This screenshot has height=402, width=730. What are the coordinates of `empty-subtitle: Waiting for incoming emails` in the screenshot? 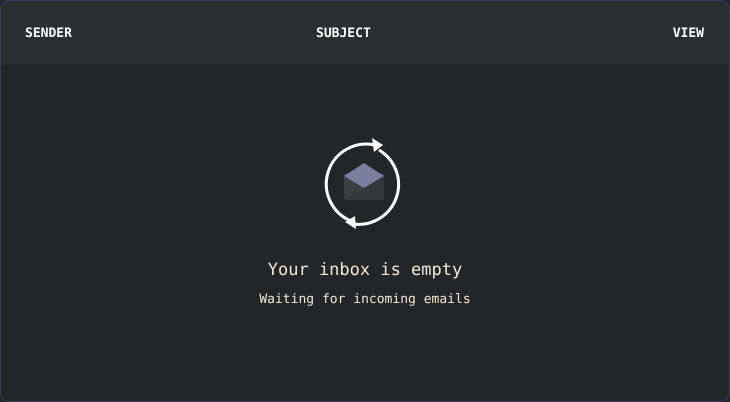 It's located at (365, 299).